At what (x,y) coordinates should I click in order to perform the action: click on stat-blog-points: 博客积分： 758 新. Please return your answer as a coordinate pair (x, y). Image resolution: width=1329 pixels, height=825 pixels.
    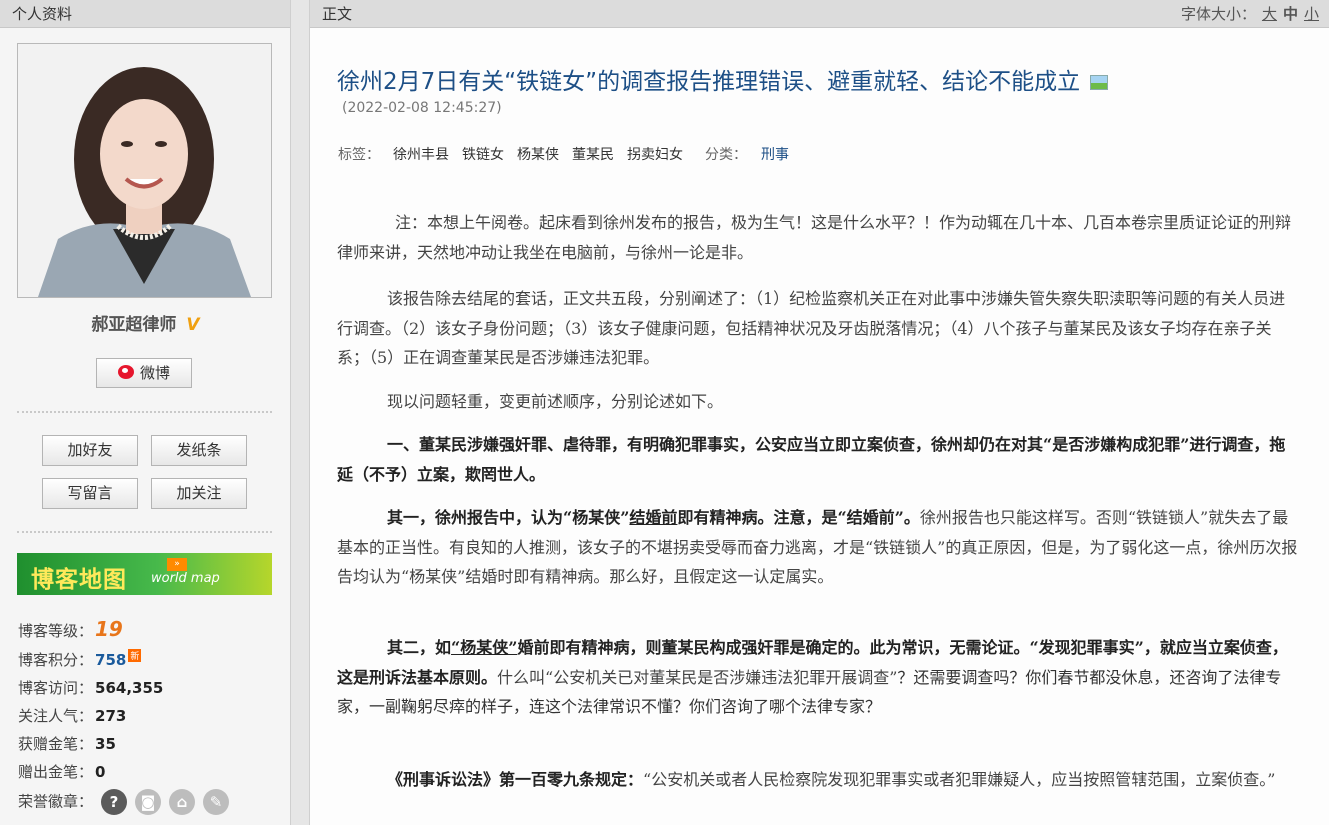
    Looking at the image, I should click on (80, 659).